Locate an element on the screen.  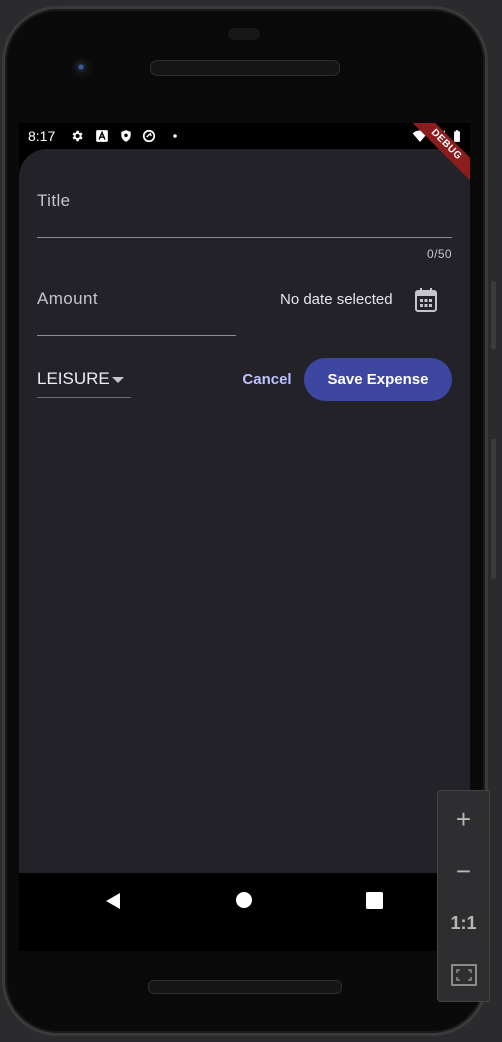
earpiece-speaker is located at coordinates (245, 68).